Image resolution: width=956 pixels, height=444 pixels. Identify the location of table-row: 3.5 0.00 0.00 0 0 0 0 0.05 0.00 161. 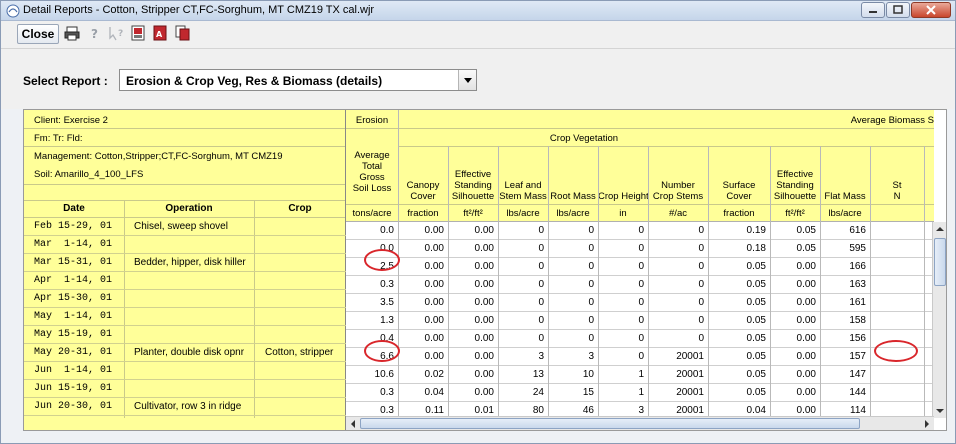
(640, 303).